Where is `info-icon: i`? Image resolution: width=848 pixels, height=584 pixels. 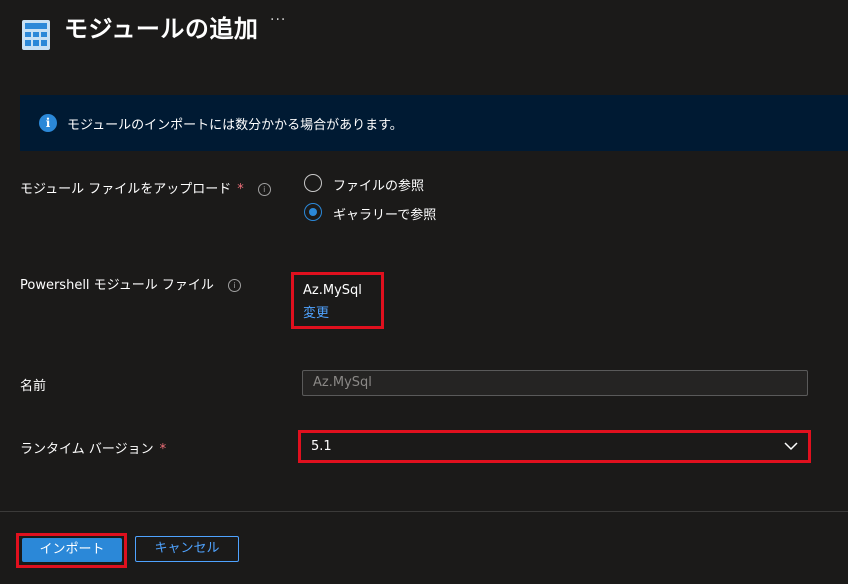
info-icon: i is located at coordinates (48, 123).